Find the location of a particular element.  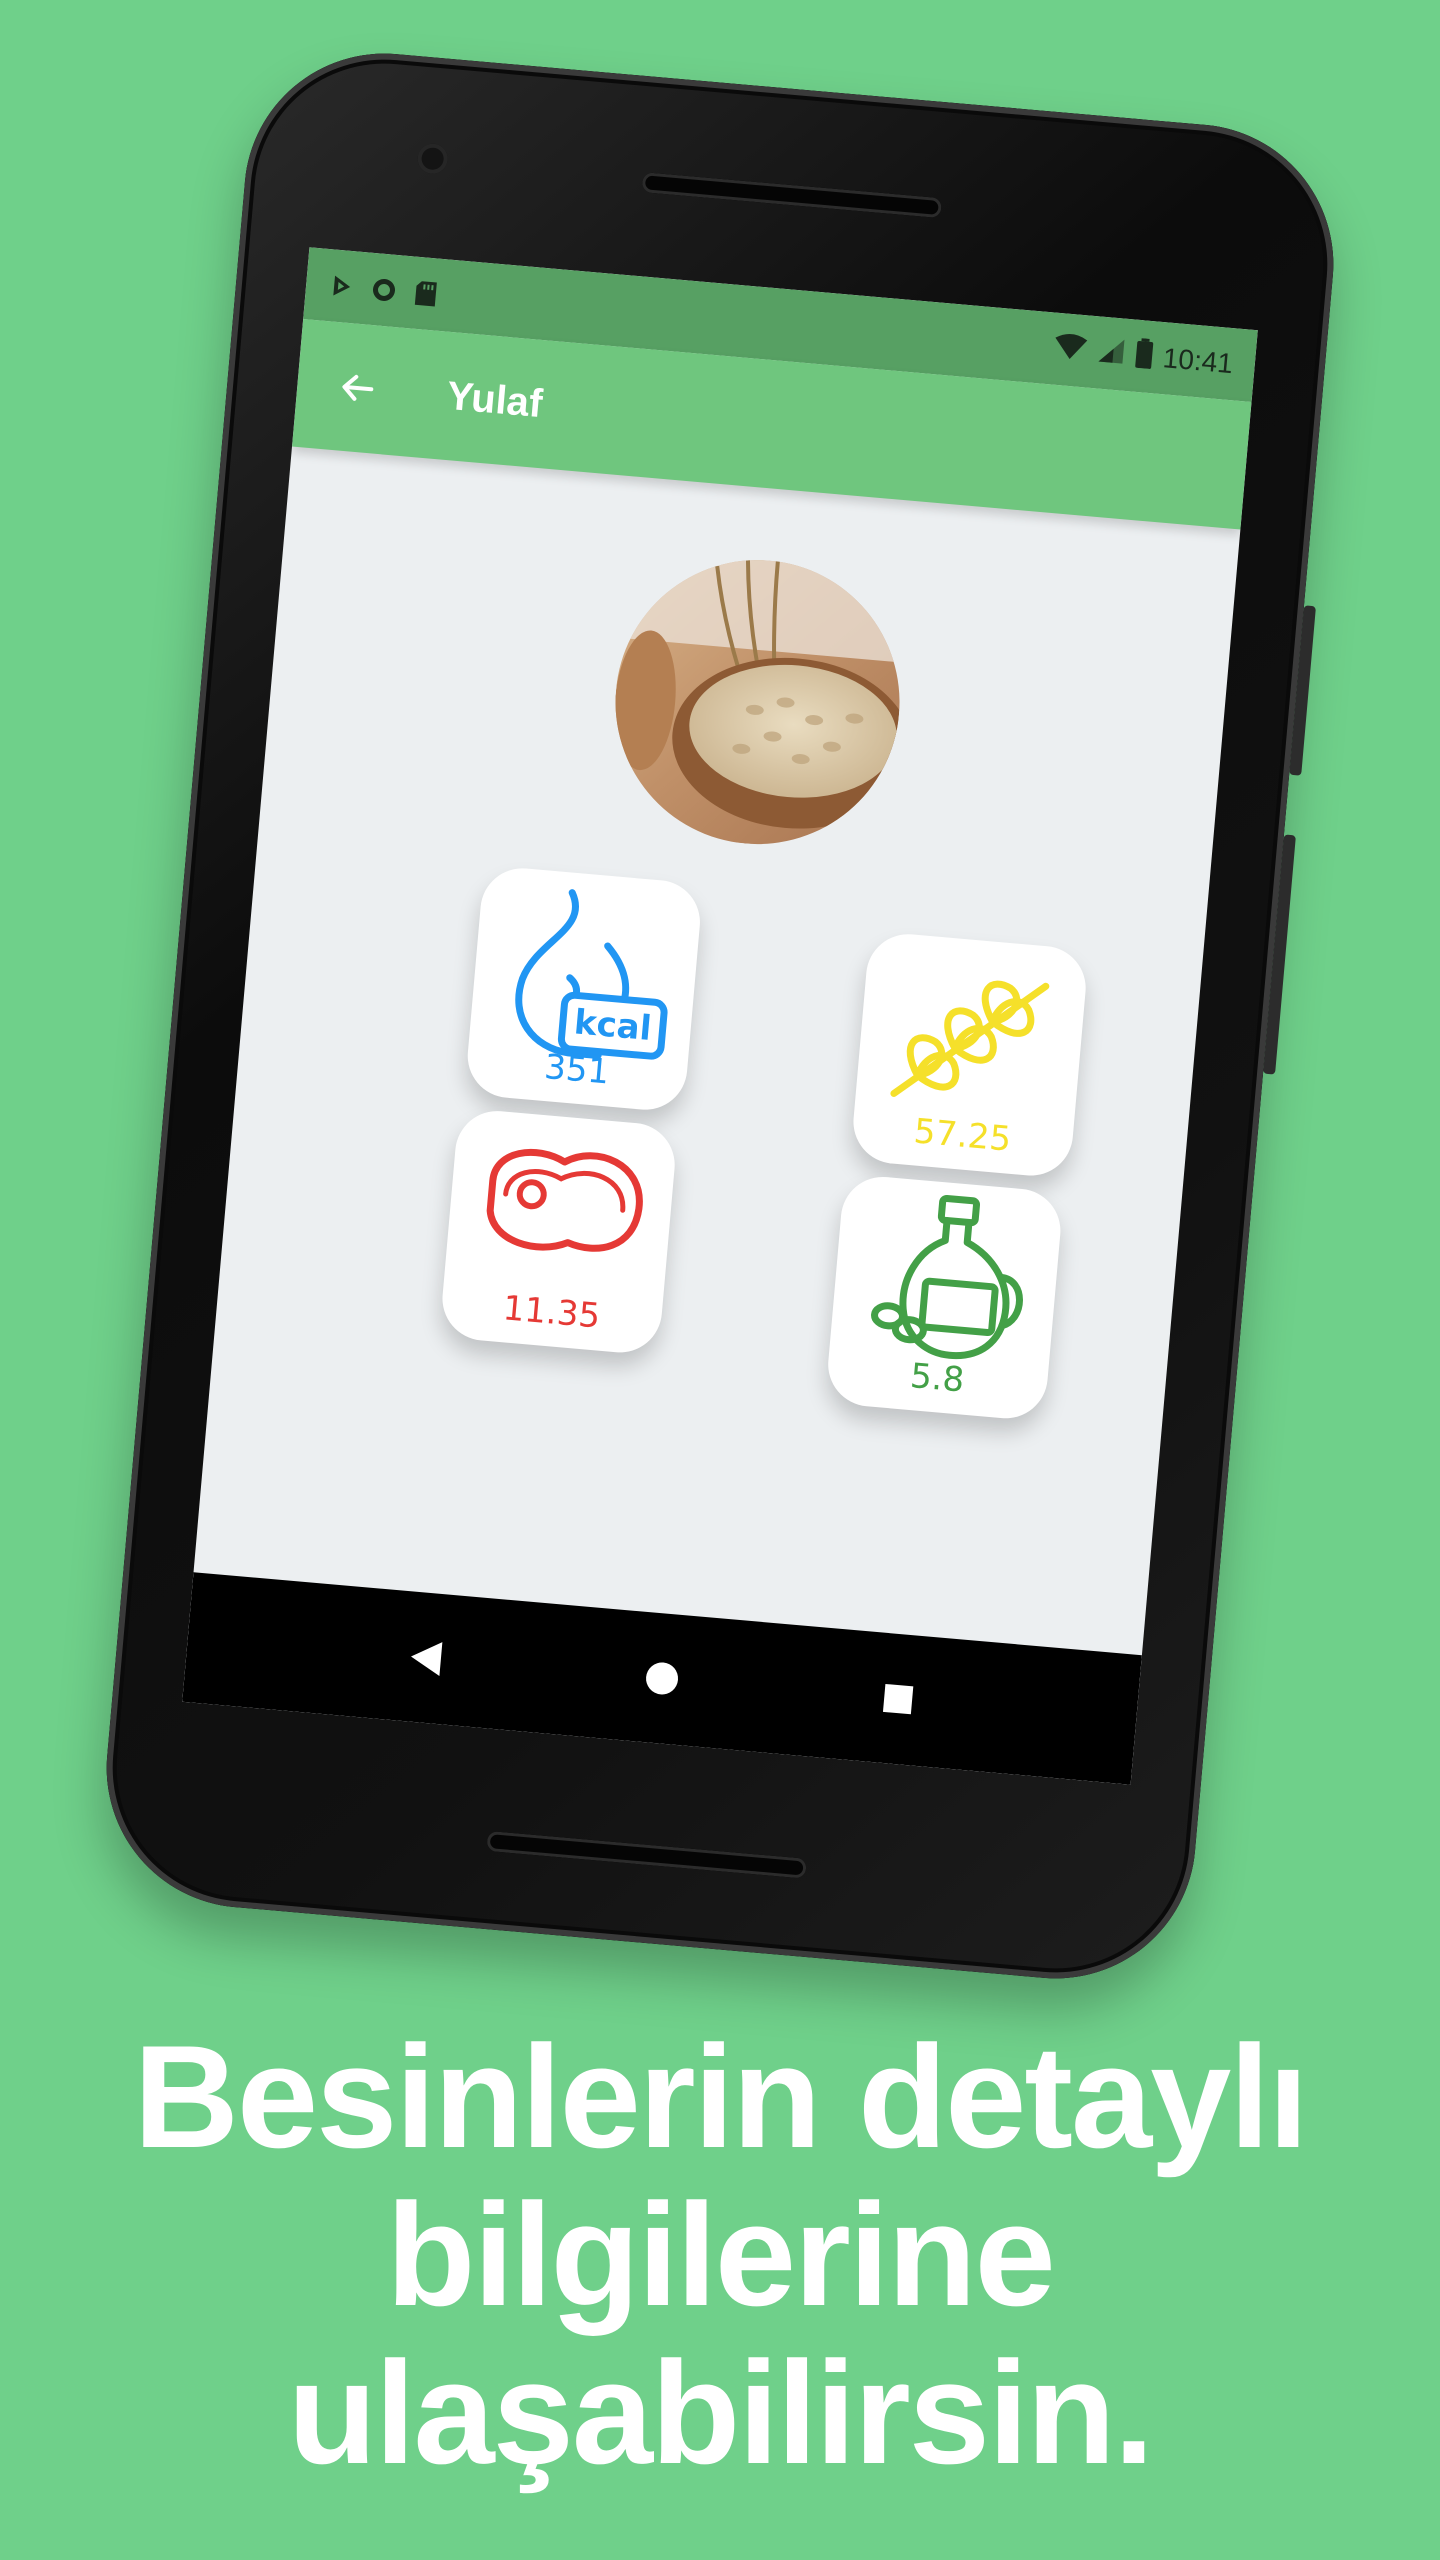

nutrient-card-carbohydrate: 57.25 is located at coordinates (969, 1055).